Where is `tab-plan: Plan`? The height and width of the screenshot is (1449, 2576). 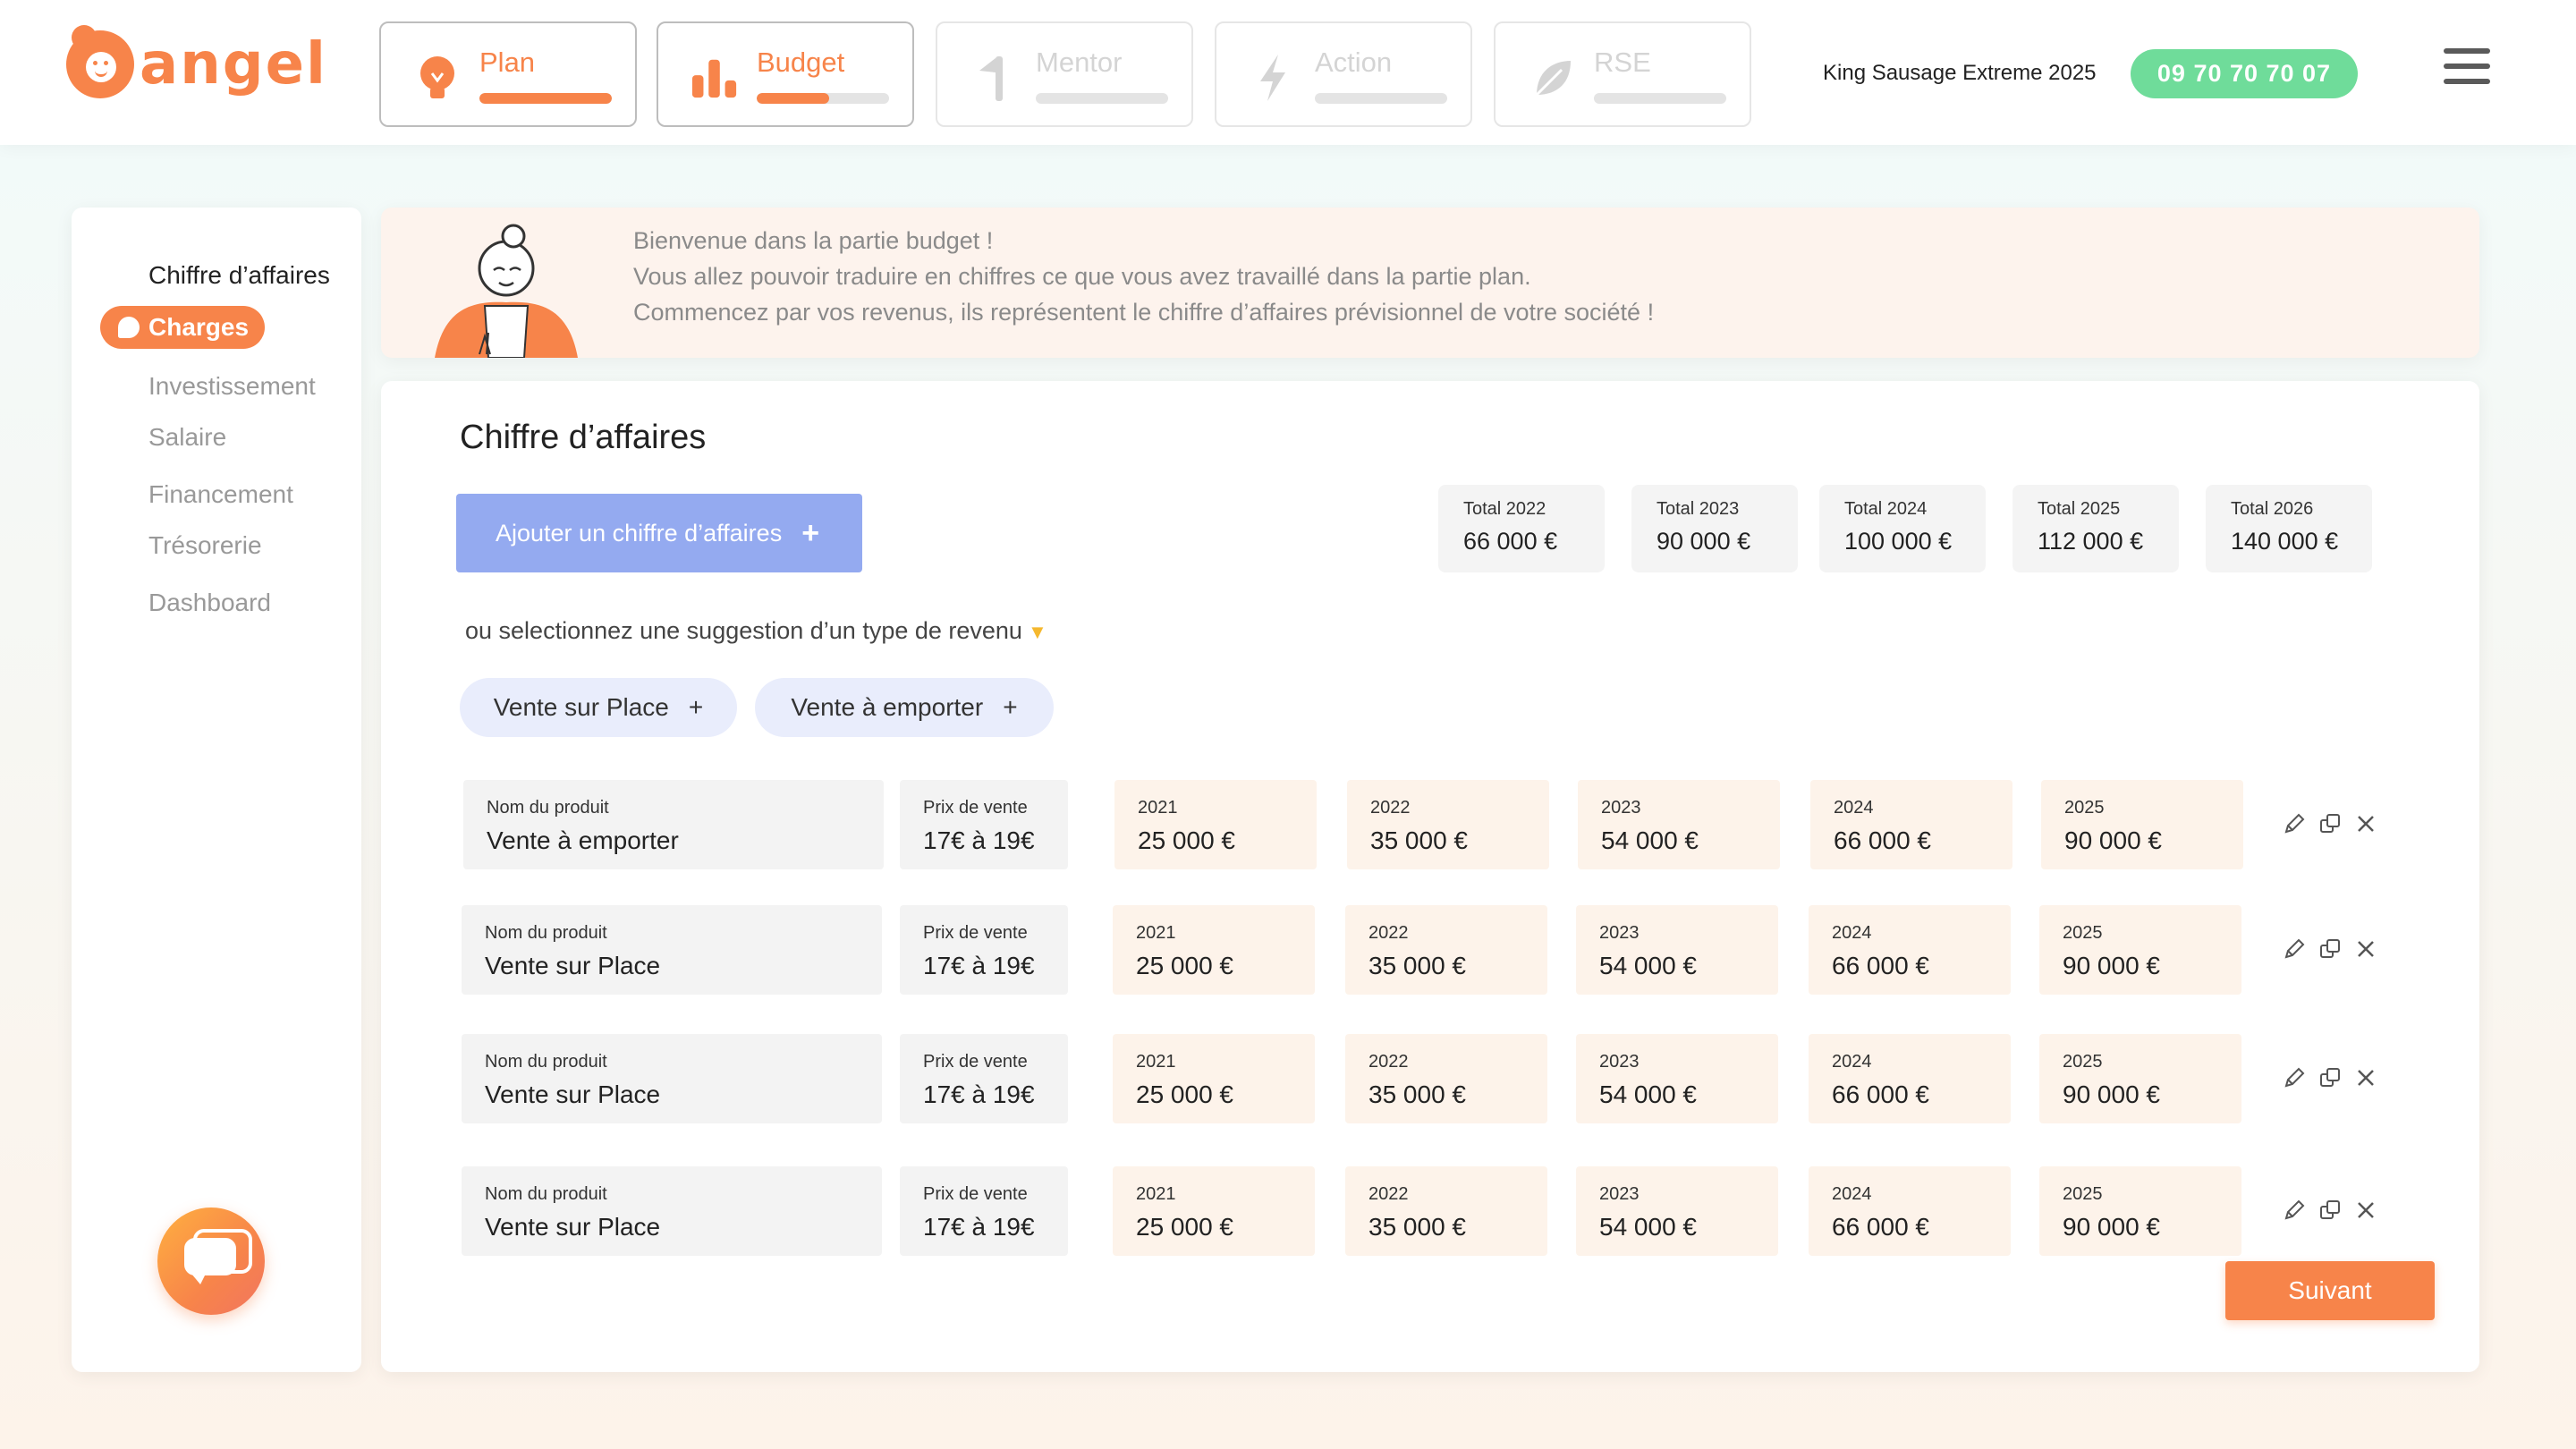
tab-plan: Plan is located at coordinates (508, 74).